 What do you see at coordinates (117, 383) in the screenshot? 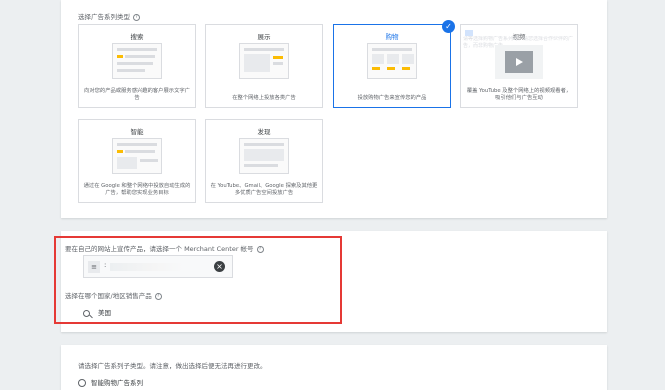
I see `subtype-option-label: 智能购物广告系列` at bounding box center [117, 383].